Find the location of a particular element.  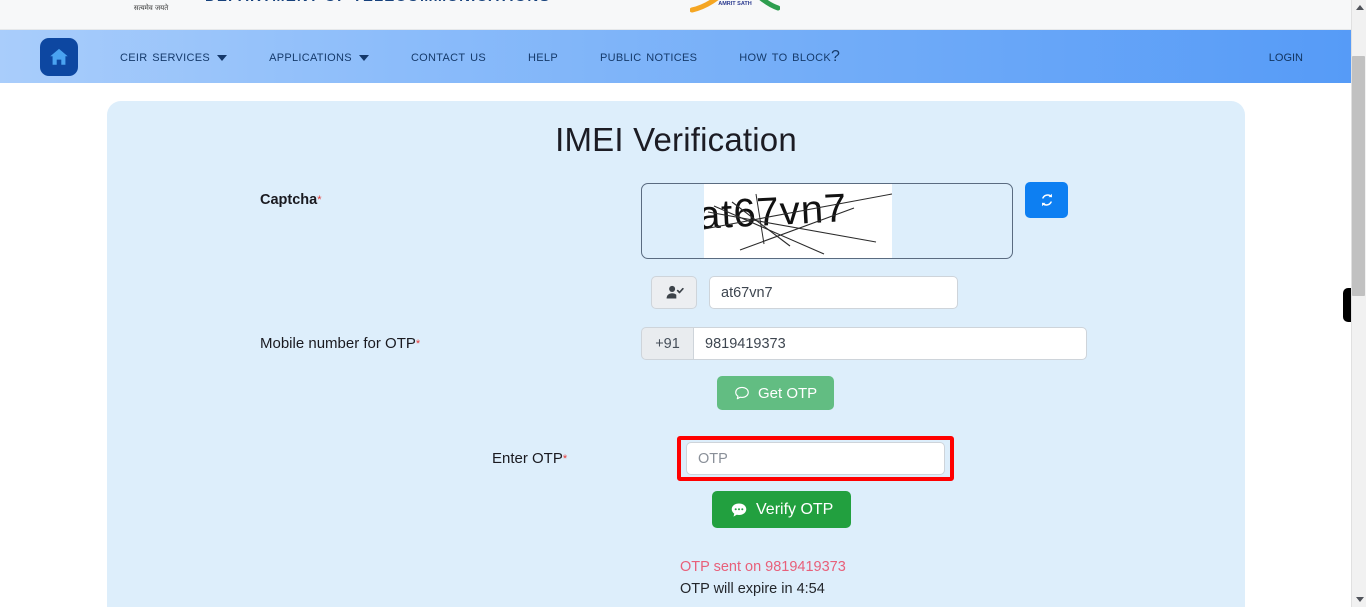

scroll-down-arrow is located at coordinates (1359, 599).